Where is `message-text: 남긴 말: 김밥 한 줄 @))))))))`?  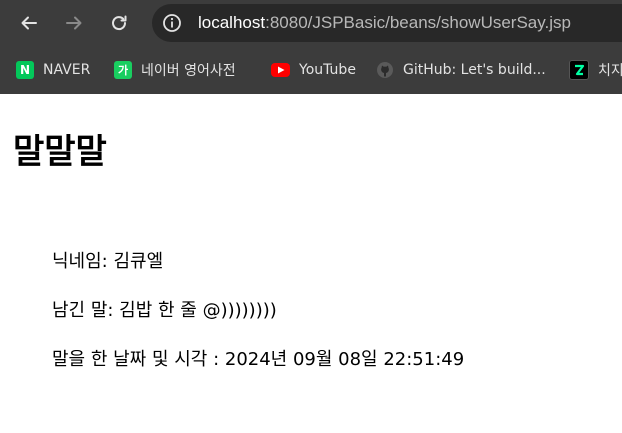 message-text: 남긴 말: 김밥 한 줄 @)))))))) is located at coordinates (164, 310).